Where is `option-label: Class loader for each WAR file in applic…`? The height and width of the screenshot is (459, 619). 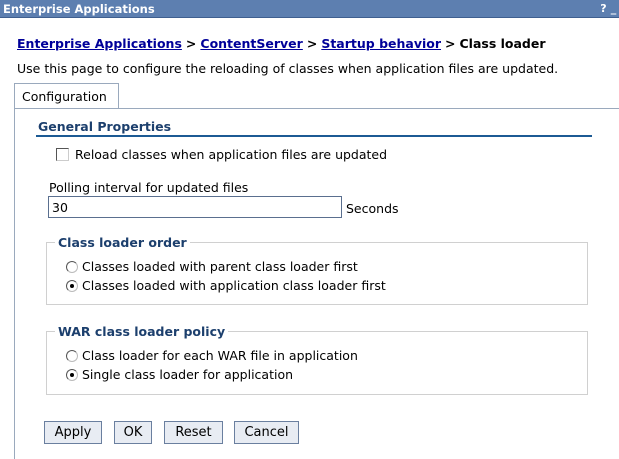
option-label: Class loader for each WAR file in applic… is located at coordinates (220, 355).